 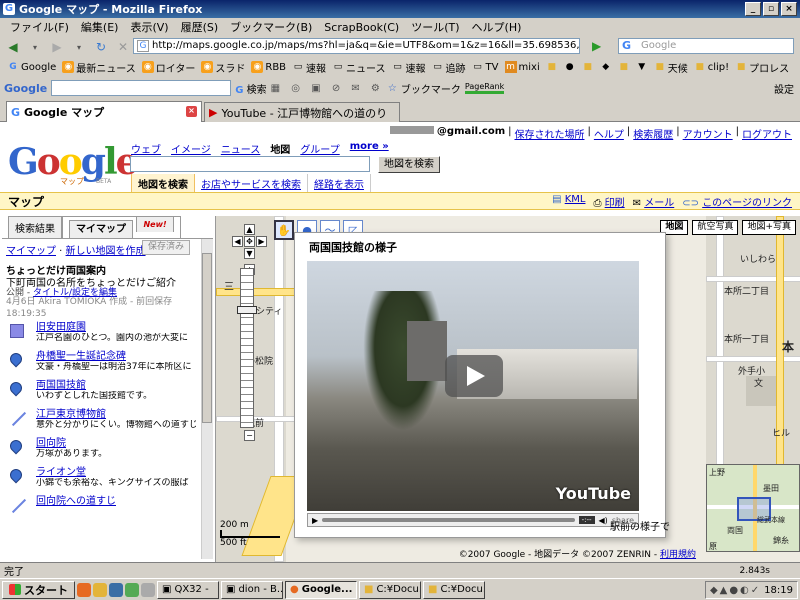 What do you see at coordinates (101, 47) in the screenshot?
I see `reload-icon: ↻` at bounding box center [101, 47].